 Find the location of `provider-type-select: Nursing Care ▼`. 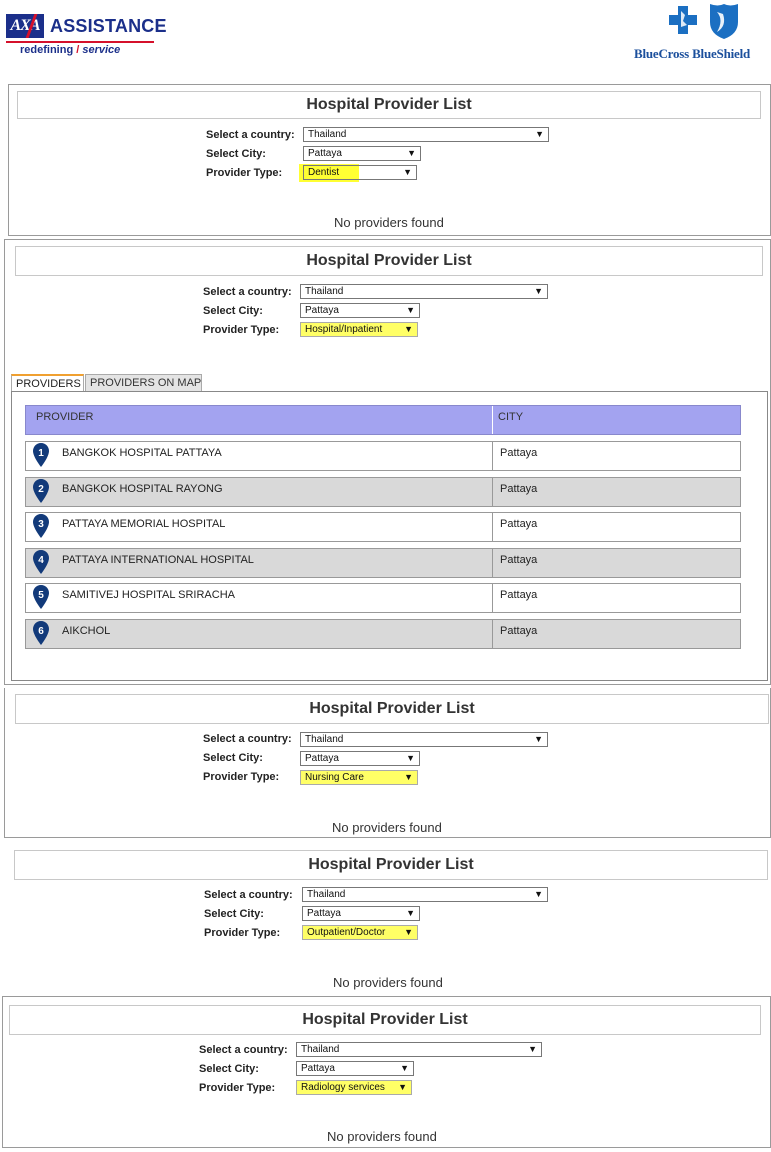

provider-type-select: Nursing Care ▼ is located at coordinates (359, 777).